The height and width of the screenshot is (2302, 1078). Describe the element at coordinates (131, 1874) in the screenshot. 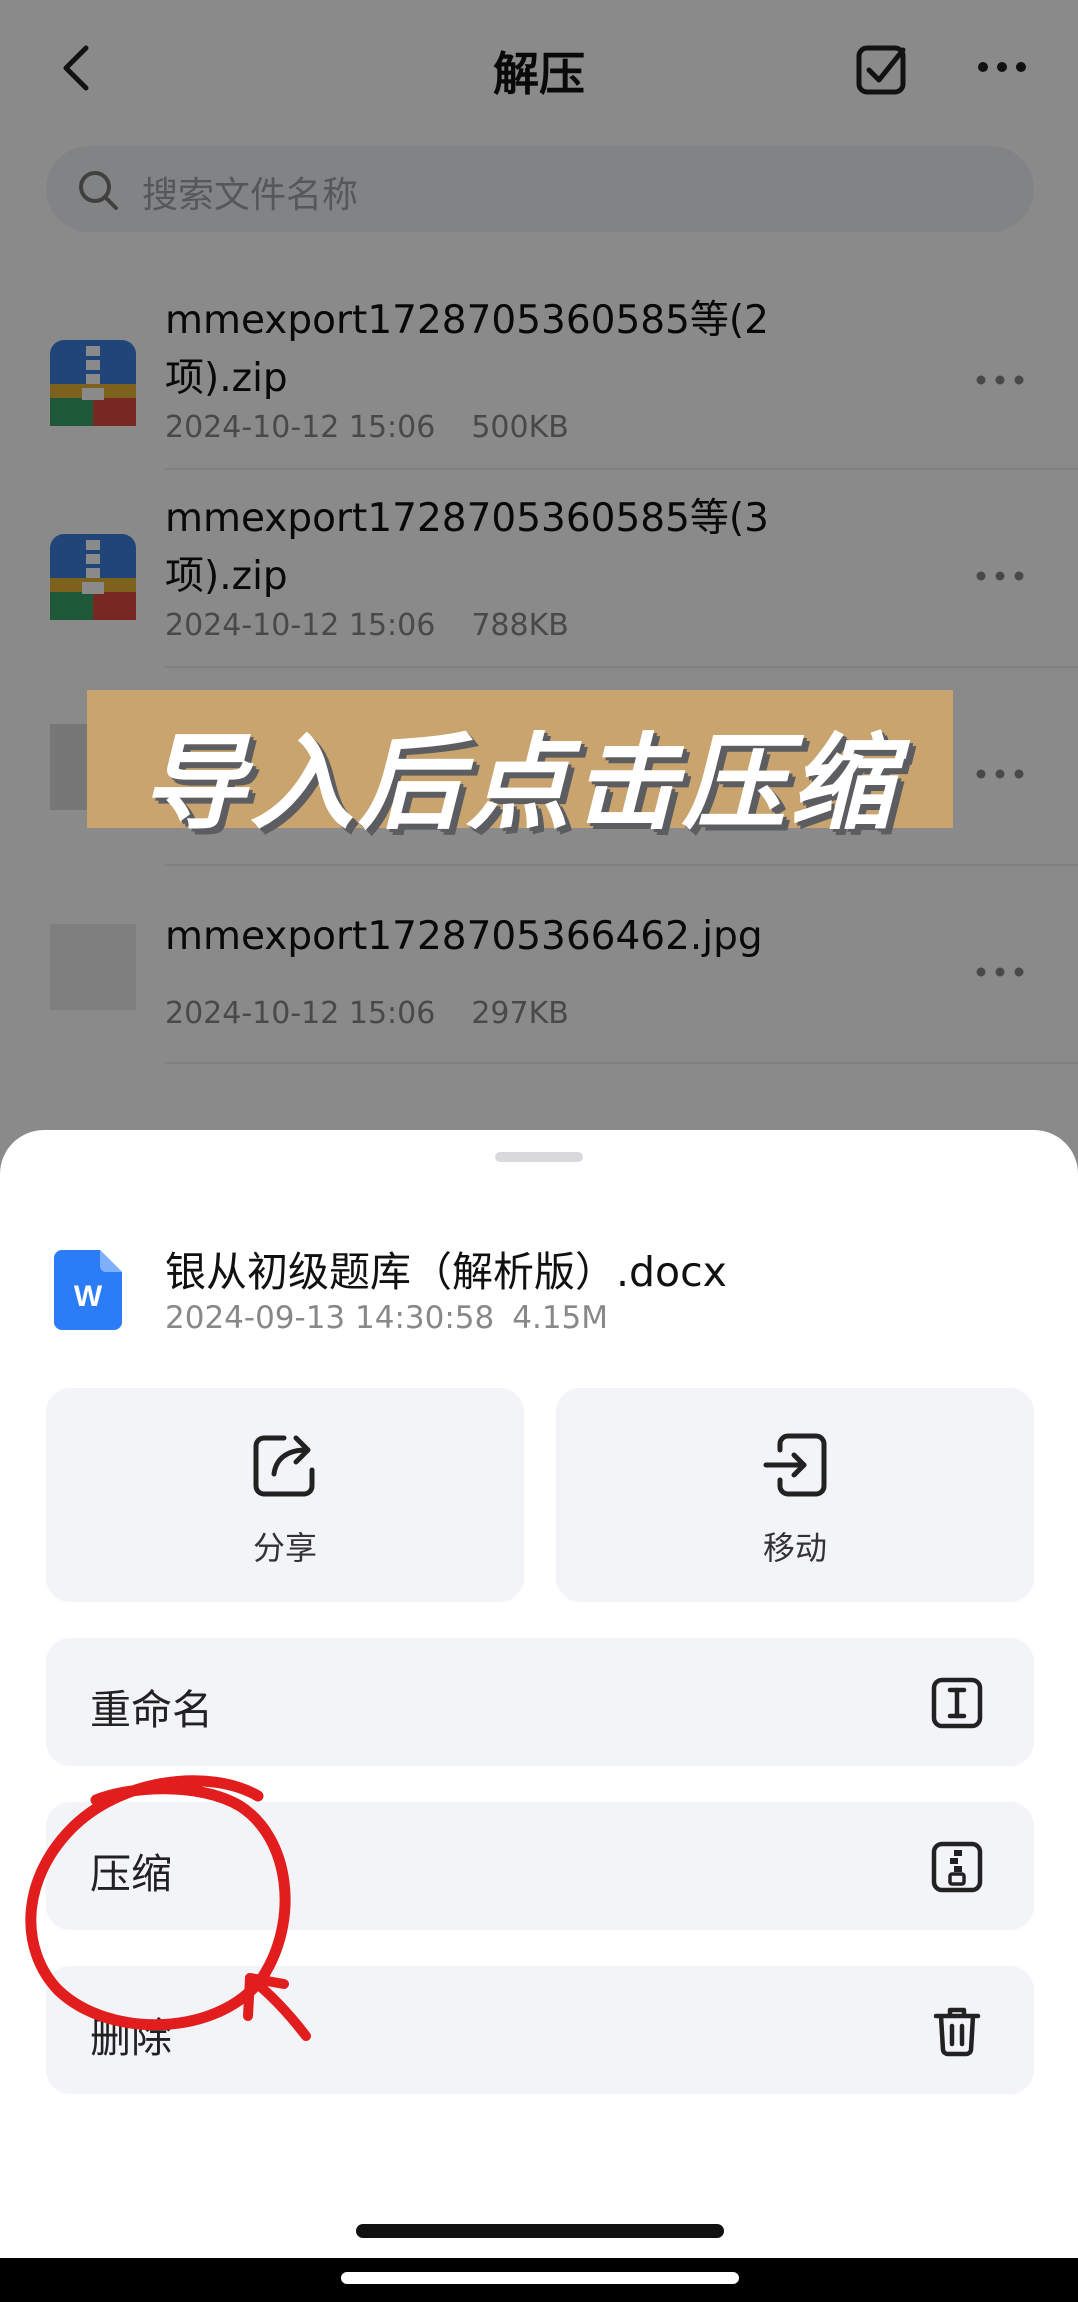

I see `compress-label: 压缩` at that location.